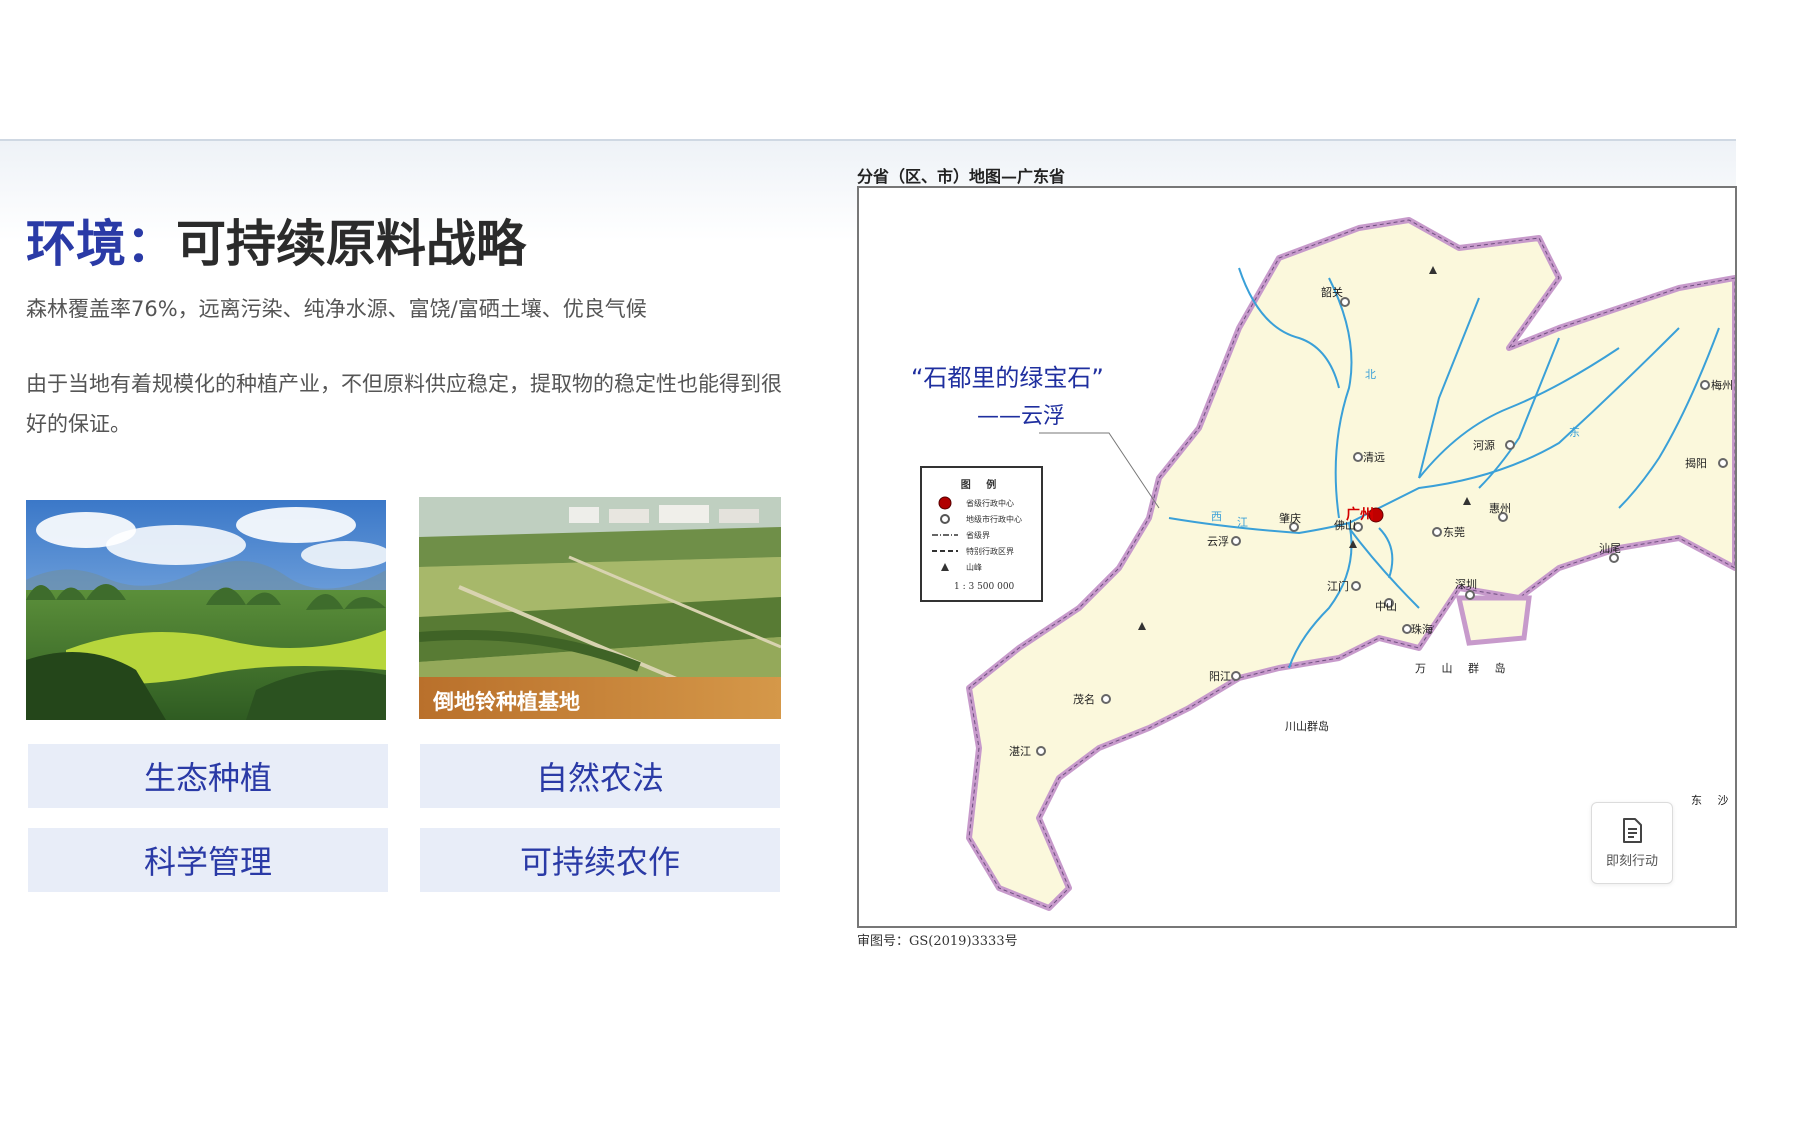 This screenshot has height=1137, width=1796. Describe the element at coordinates (981, 485) in the screenshot. I see `legend-title: 图 例` at that location.